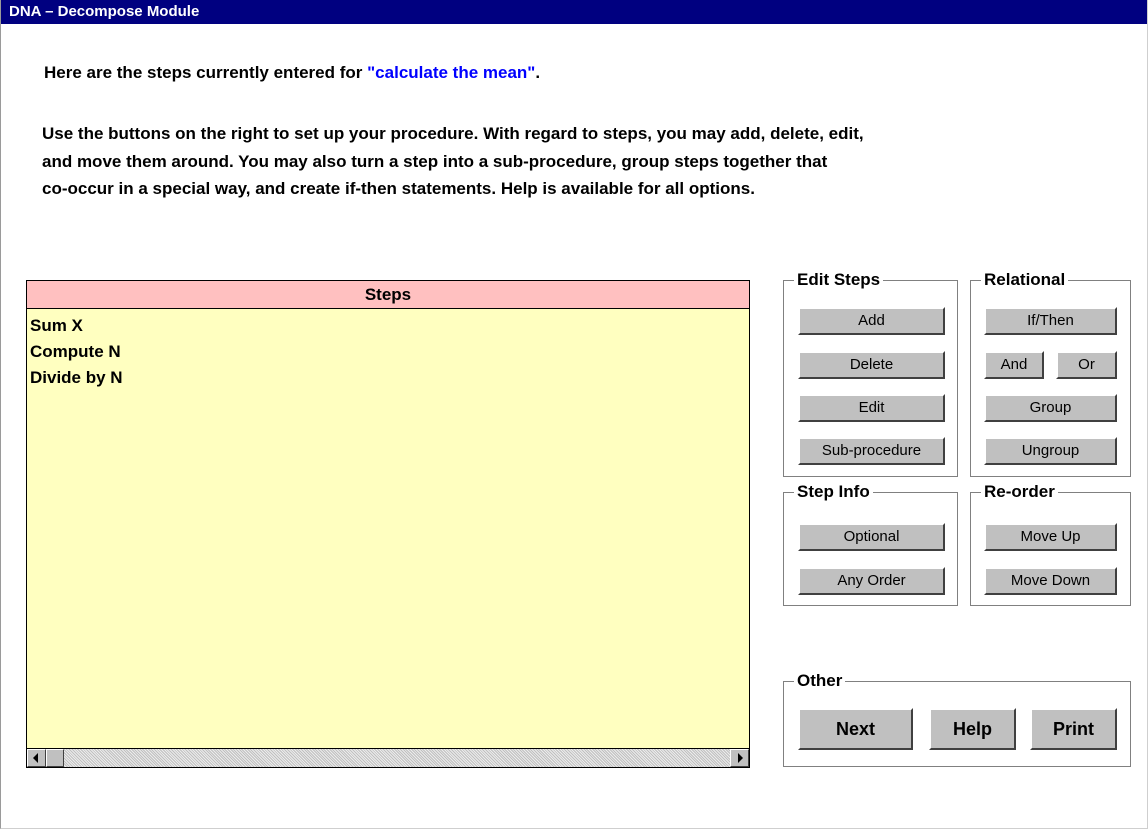 This screenshot has width=1148, height=829. I want to click on if-then-button: If/Then, so click(1050, 321).